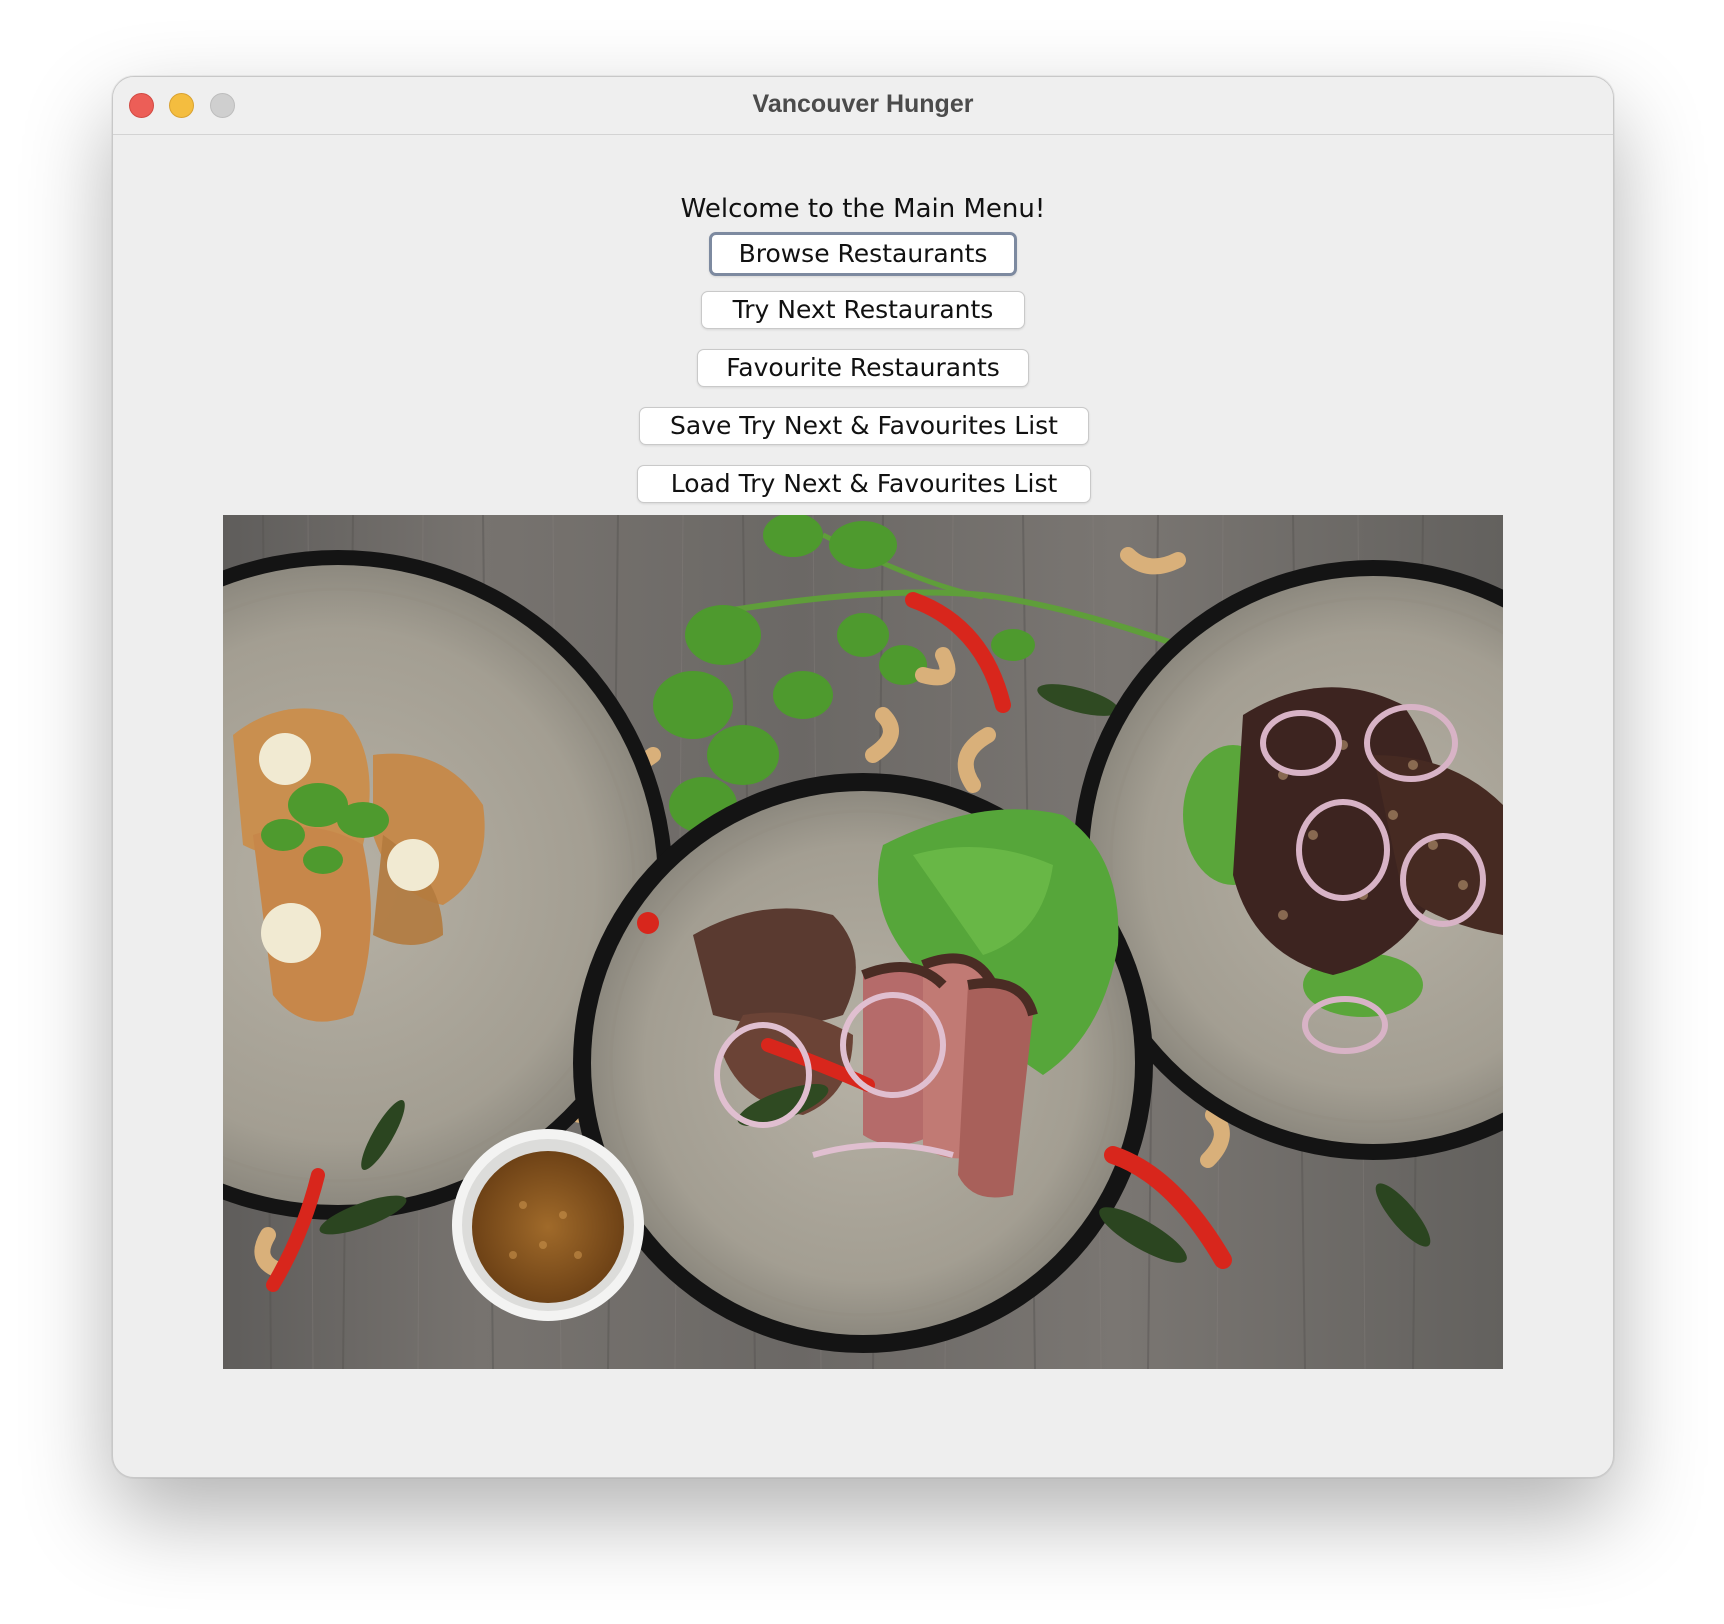  I want to click on favourite-restaurants-button: Favourite Restaurants, so click(863, 368).